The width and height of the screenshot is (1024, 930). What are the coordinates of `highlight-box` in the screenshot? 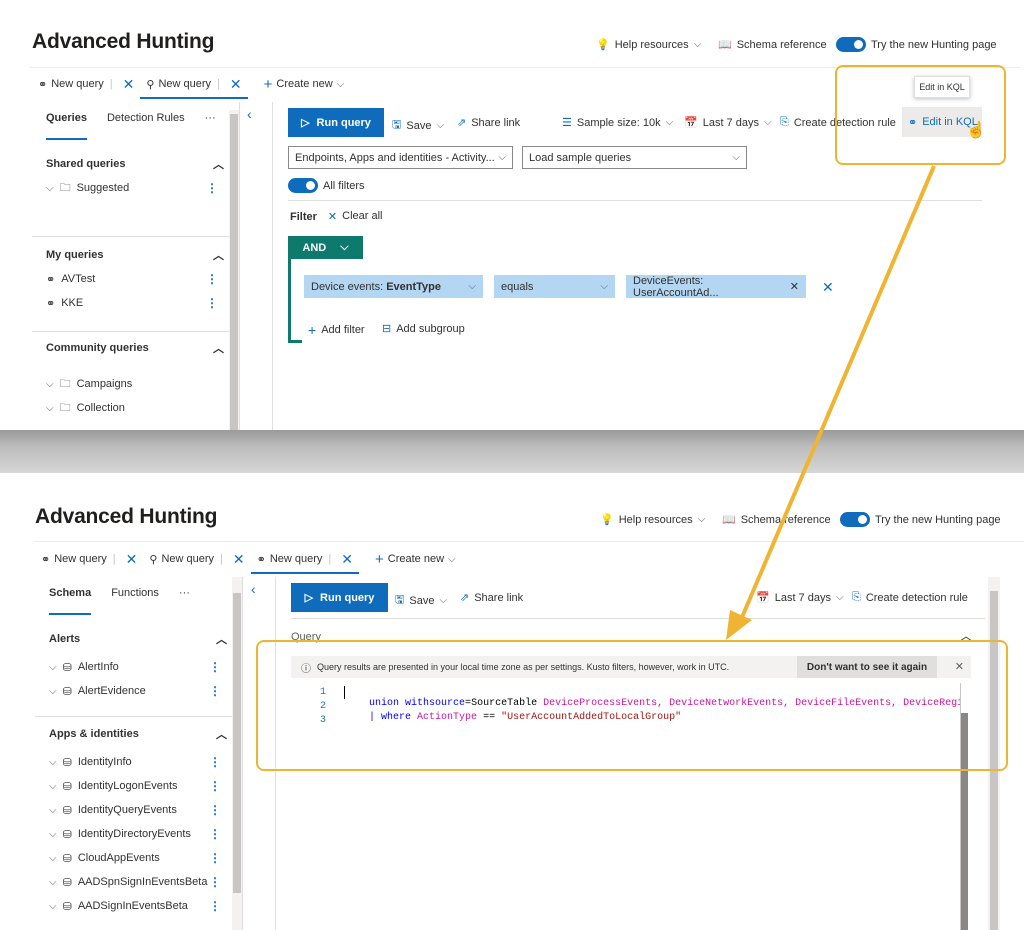 It's located at (632, 705).